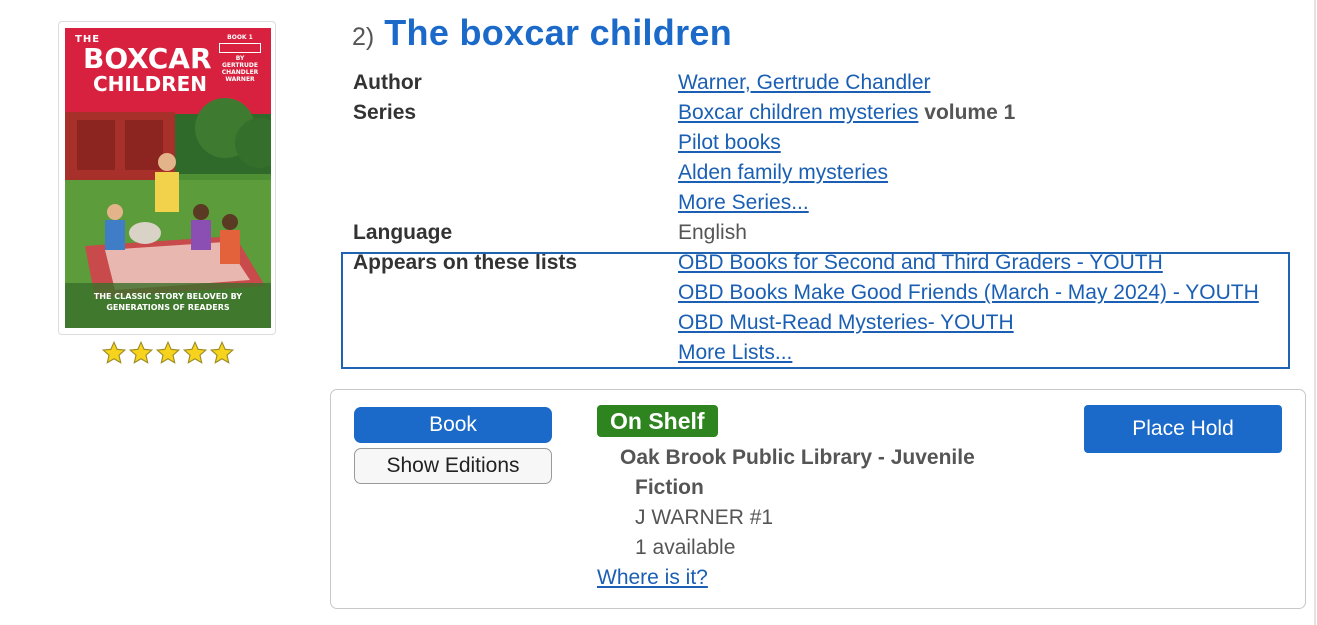 This screenshot has width=1317, height=625. Describe the element at coordinates (168, 307) in the screenshot. I see `cover-tagline-2: GENERATIONS OF READERS` at that location.